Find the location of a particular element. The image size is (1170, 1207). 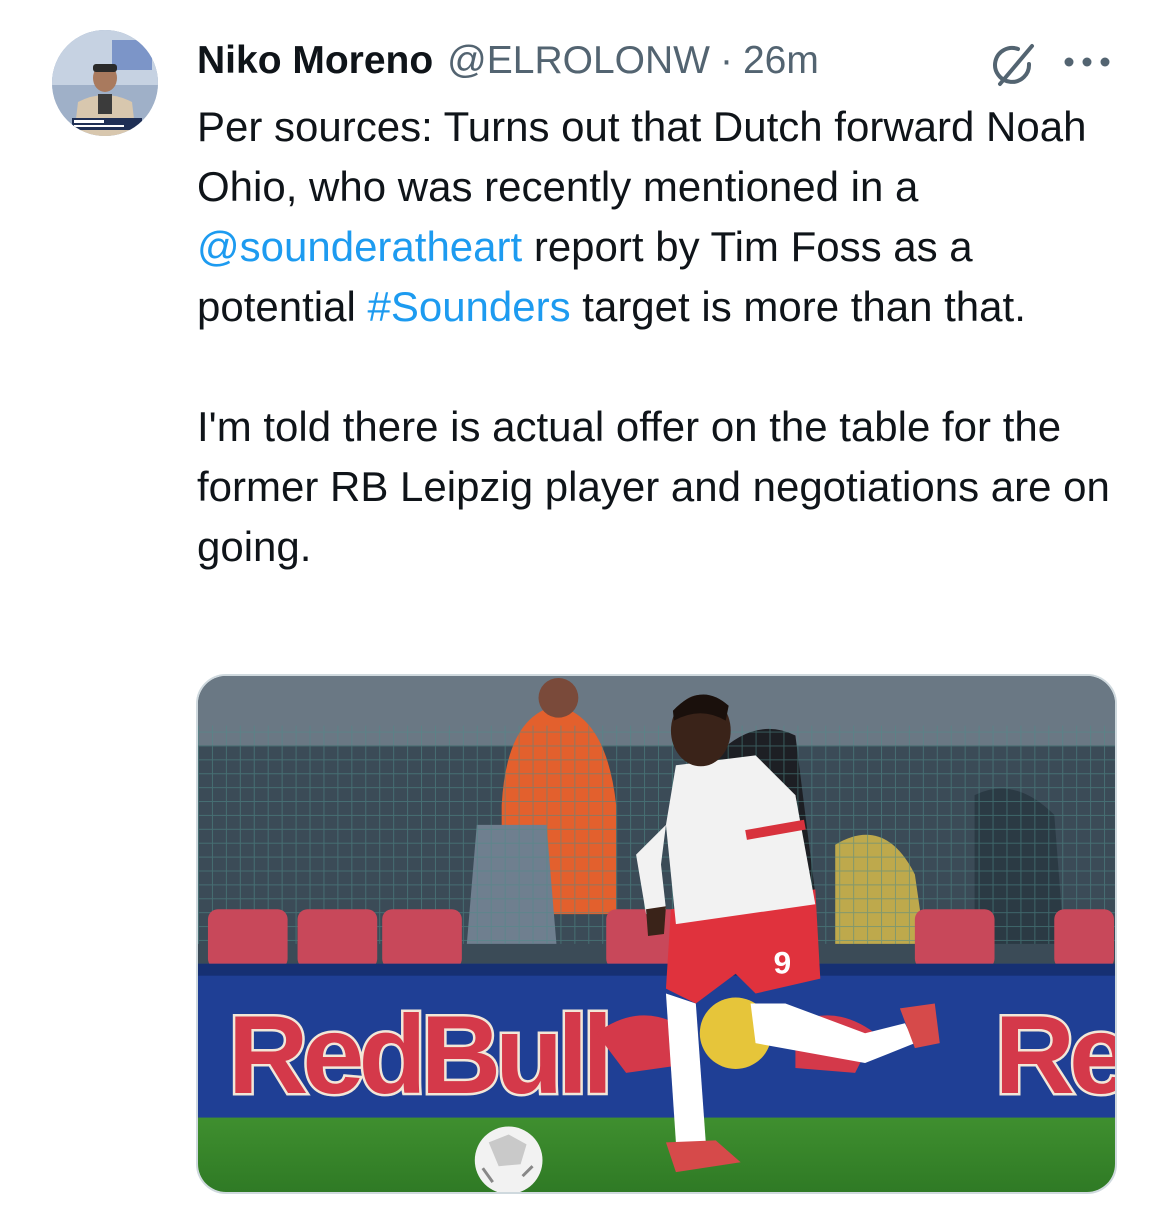

mention-link: @sounderatheart is located at coordinates (359, 246).